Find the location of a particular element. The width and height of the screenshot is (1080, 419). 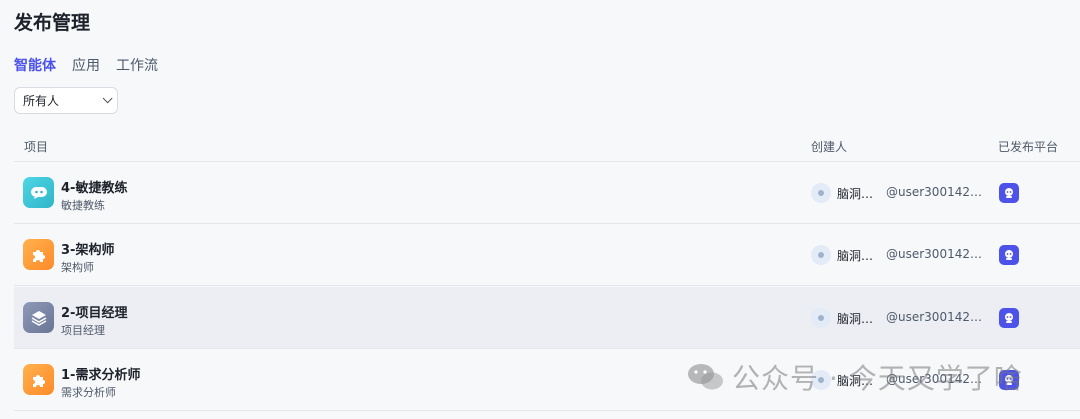

owner-filter-select: 所有人 is located at coordinates (66, 100).